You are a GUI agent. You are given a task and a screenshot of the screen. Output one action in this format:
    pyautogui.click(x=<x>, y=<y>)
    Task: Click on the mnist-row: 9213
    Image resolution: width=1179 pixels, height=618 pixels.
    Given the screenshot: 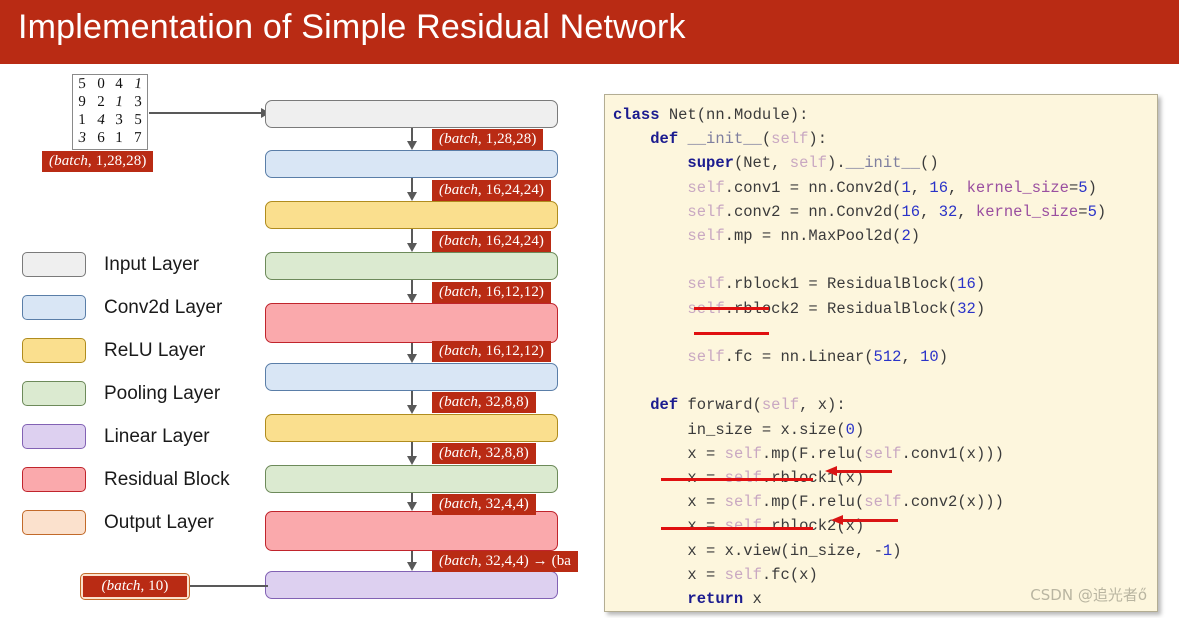 What is the action you would take?
    pyautogui.click(x=110, y=102)
    